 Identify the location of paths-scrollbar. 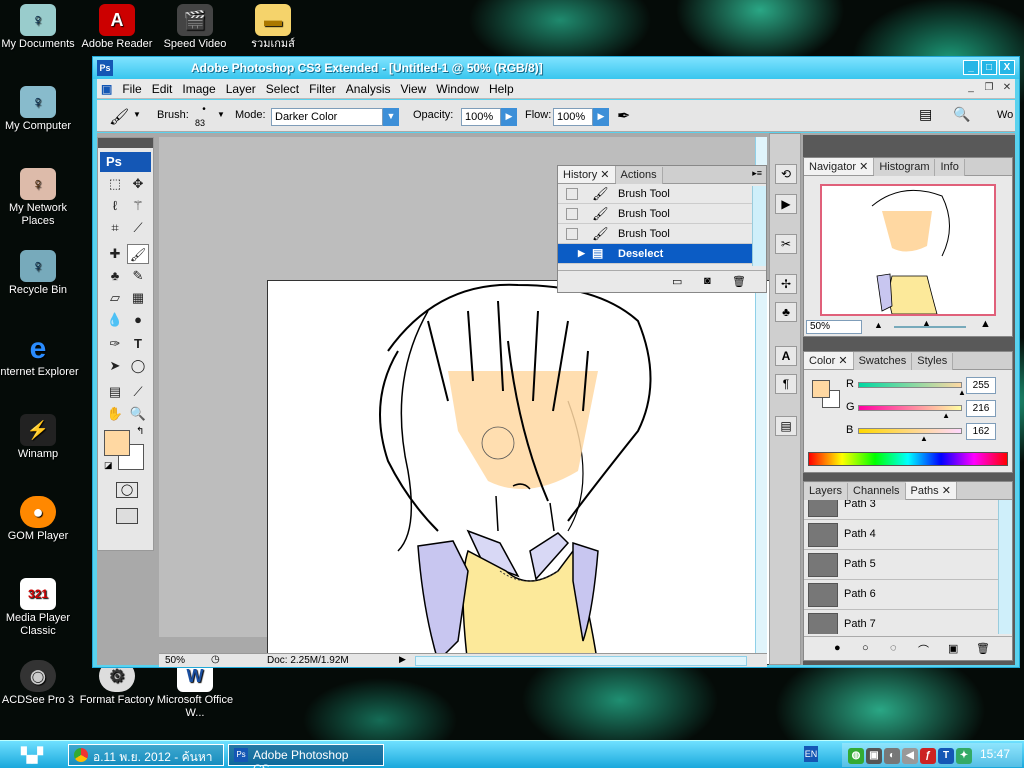
(1005, 567).